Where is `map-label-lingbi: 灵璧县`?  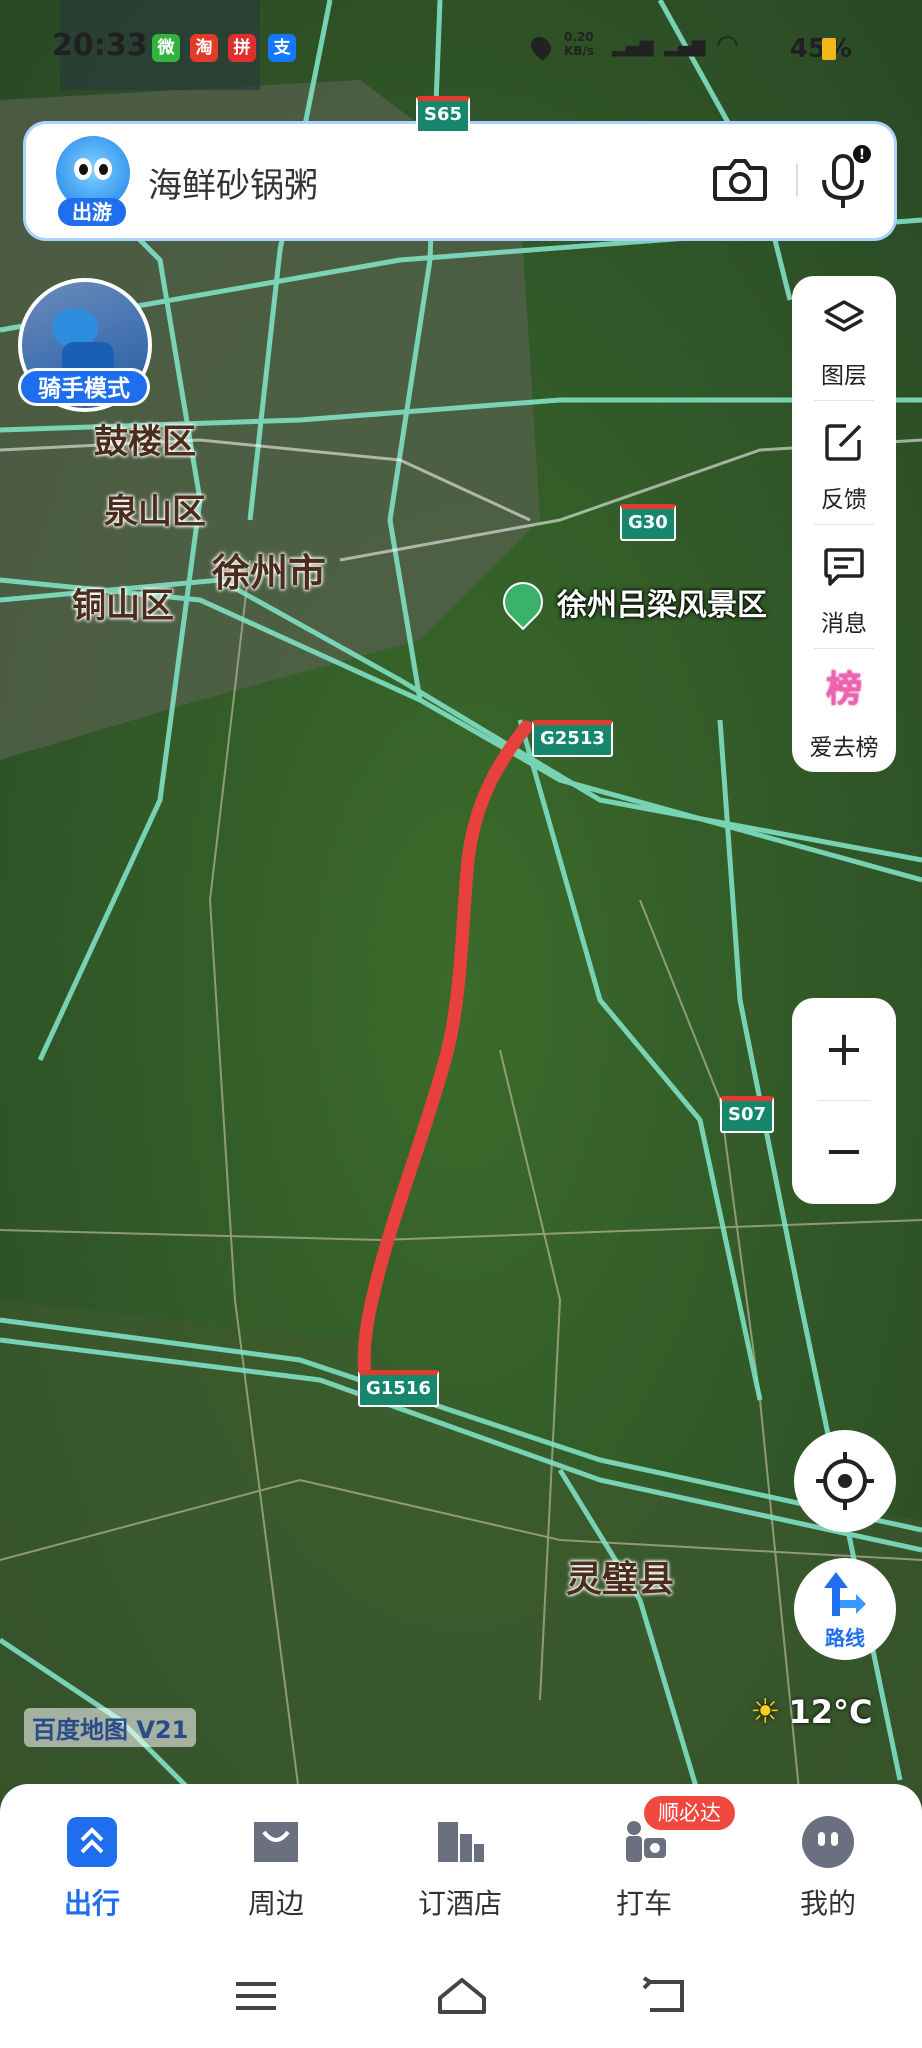
map-label-lingbi: 灵璧县 is located at coordinates (620, 1576).